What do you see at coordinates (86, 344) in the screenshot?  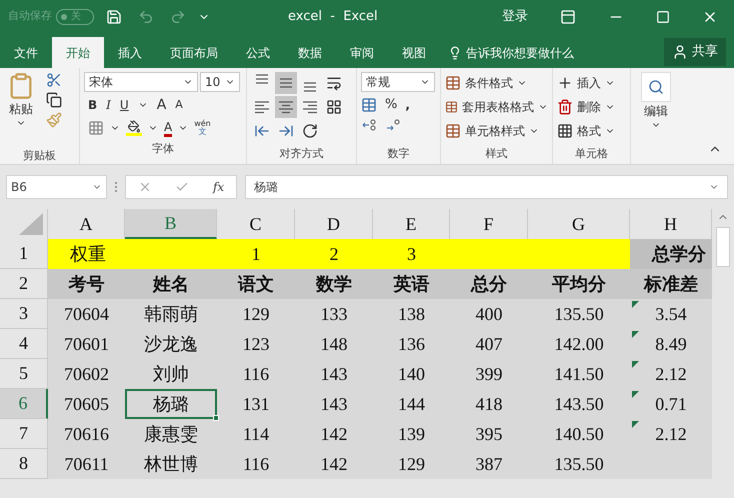 I see `table-cell: 70601` at bounding box center [86, 344].